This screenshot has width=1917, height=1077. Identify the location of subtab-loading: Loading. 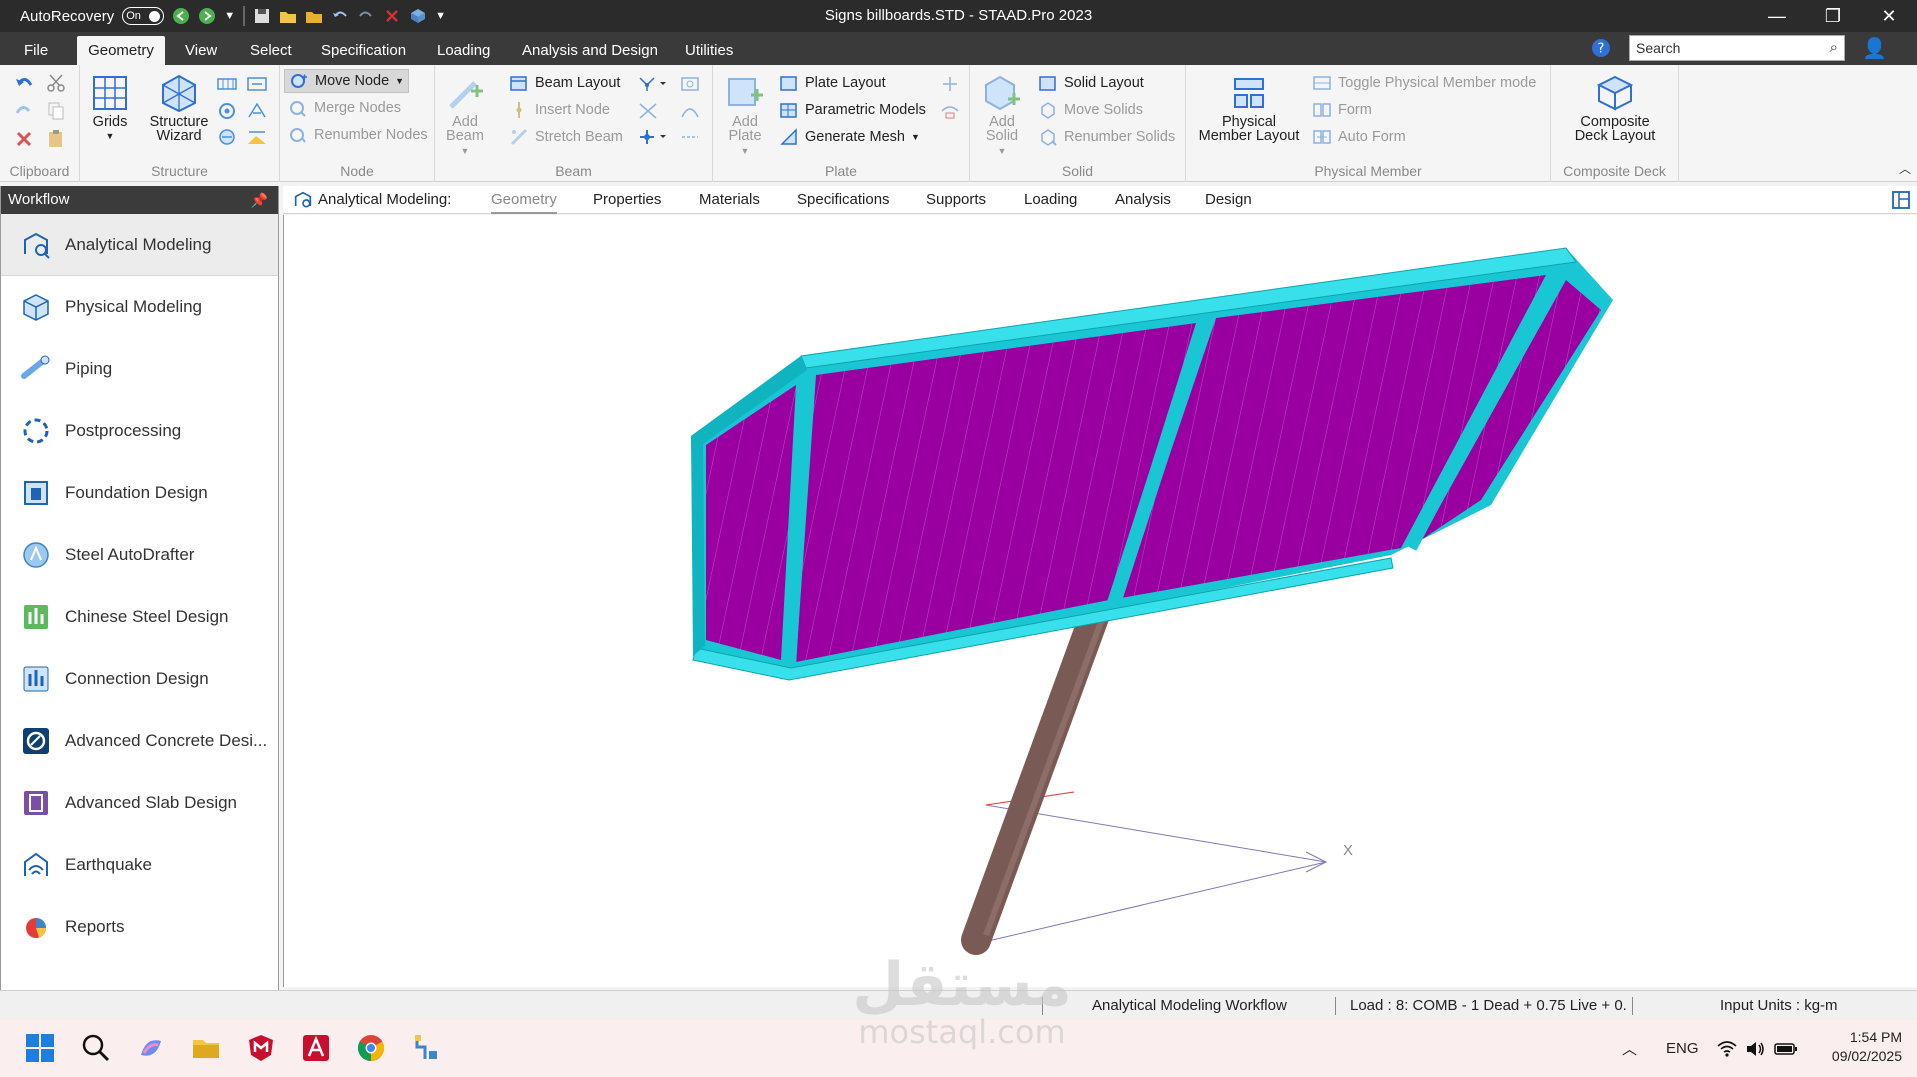
(1050, 200).